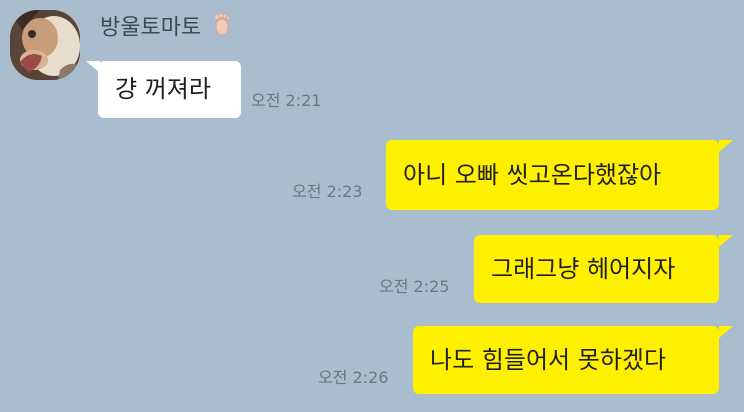 Image resolution: width=744 pixels, height=412 pixels. What do you see at coordinates (353, 377) in the screenshot?
I see `message-time: 오전 2:26` at bounding box center [353, 377].